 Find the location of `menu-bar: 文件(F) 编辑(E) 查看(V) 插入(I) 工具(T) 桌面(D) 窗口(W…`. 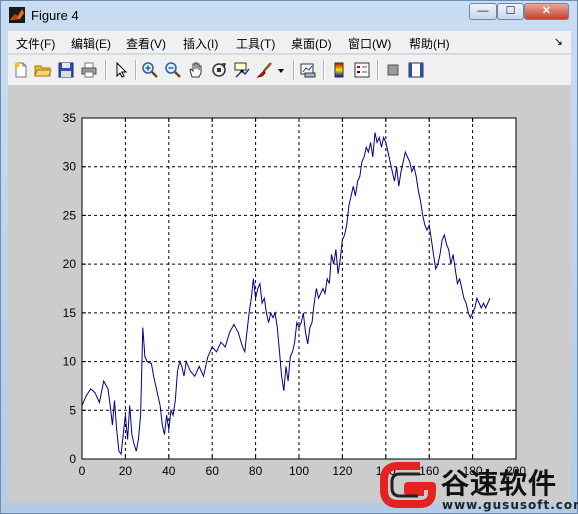

menu-bar: 文件(F) 编辑(E) 查看(V) 插入(I) 工具(T) 桌面(D) 窗口(W… is located at coordinates (289, 42).